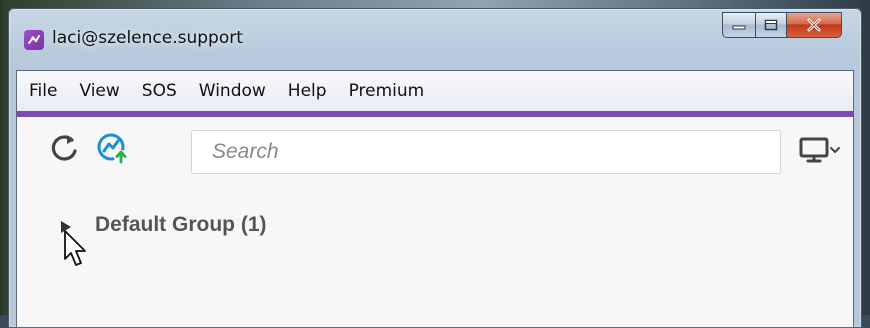  What do you see at coordinates (435, 229) in the screenshot?
I see `group-item: Default Group (1)` at bounding box center [435, 229].